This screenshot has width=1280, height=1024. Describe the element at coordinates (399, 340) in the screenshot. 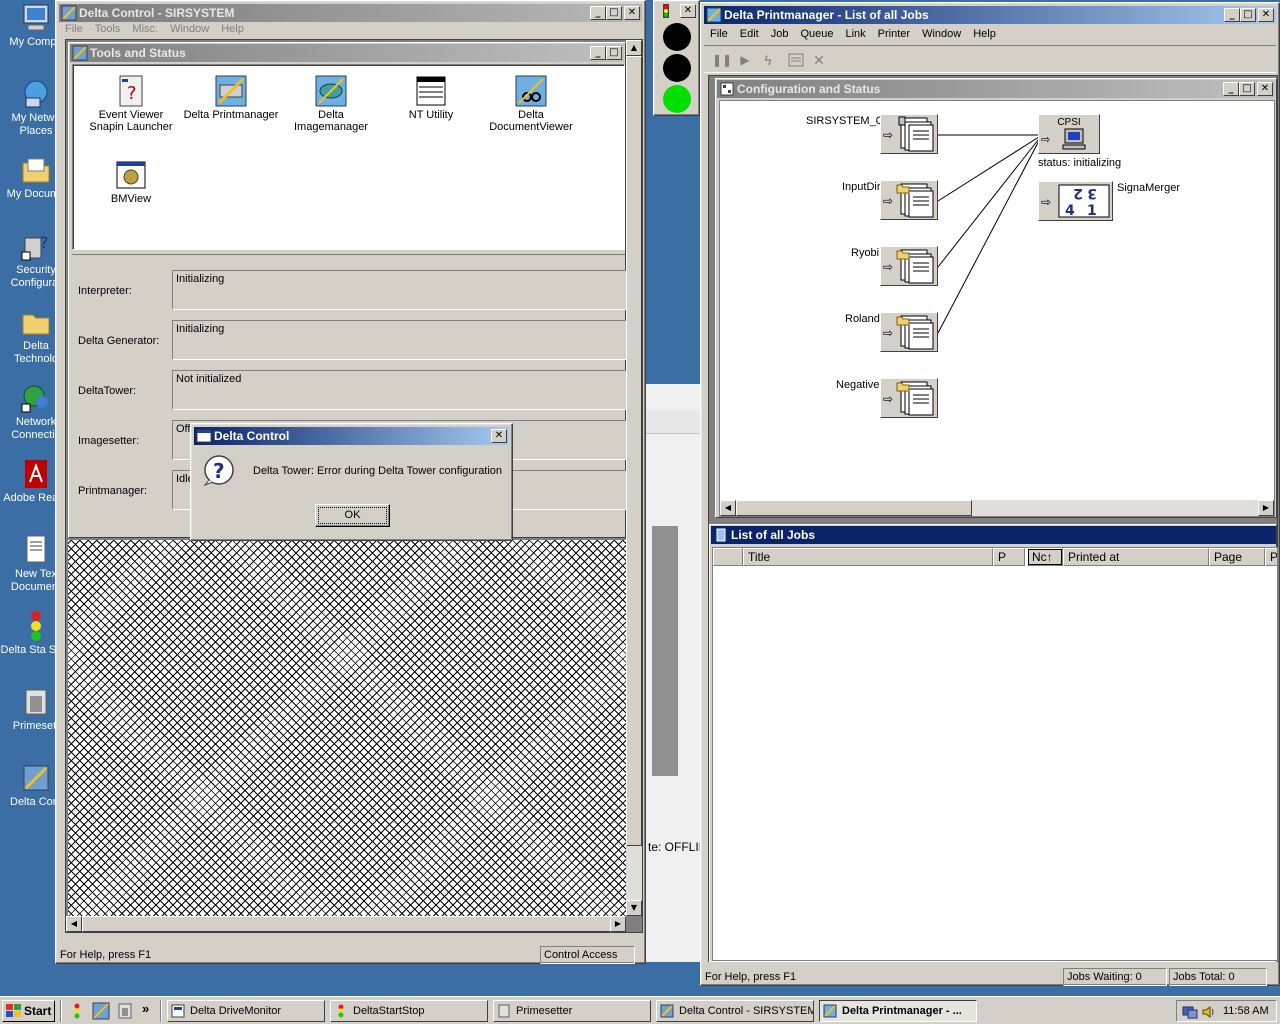

I see `delta-generator-status: Initializing` at that location.